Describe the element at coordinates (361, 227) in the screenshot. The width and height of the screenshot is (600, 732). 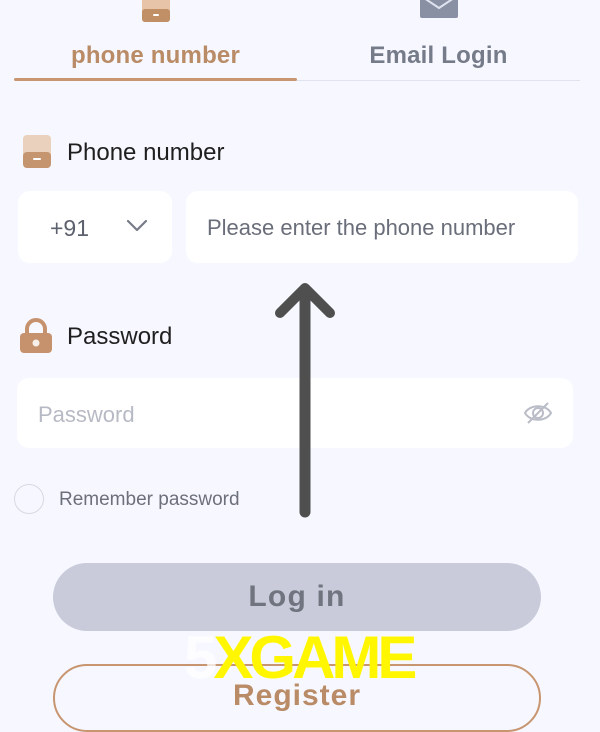
I see `phone-number-placeholder: Please enter the phone number` at that location.